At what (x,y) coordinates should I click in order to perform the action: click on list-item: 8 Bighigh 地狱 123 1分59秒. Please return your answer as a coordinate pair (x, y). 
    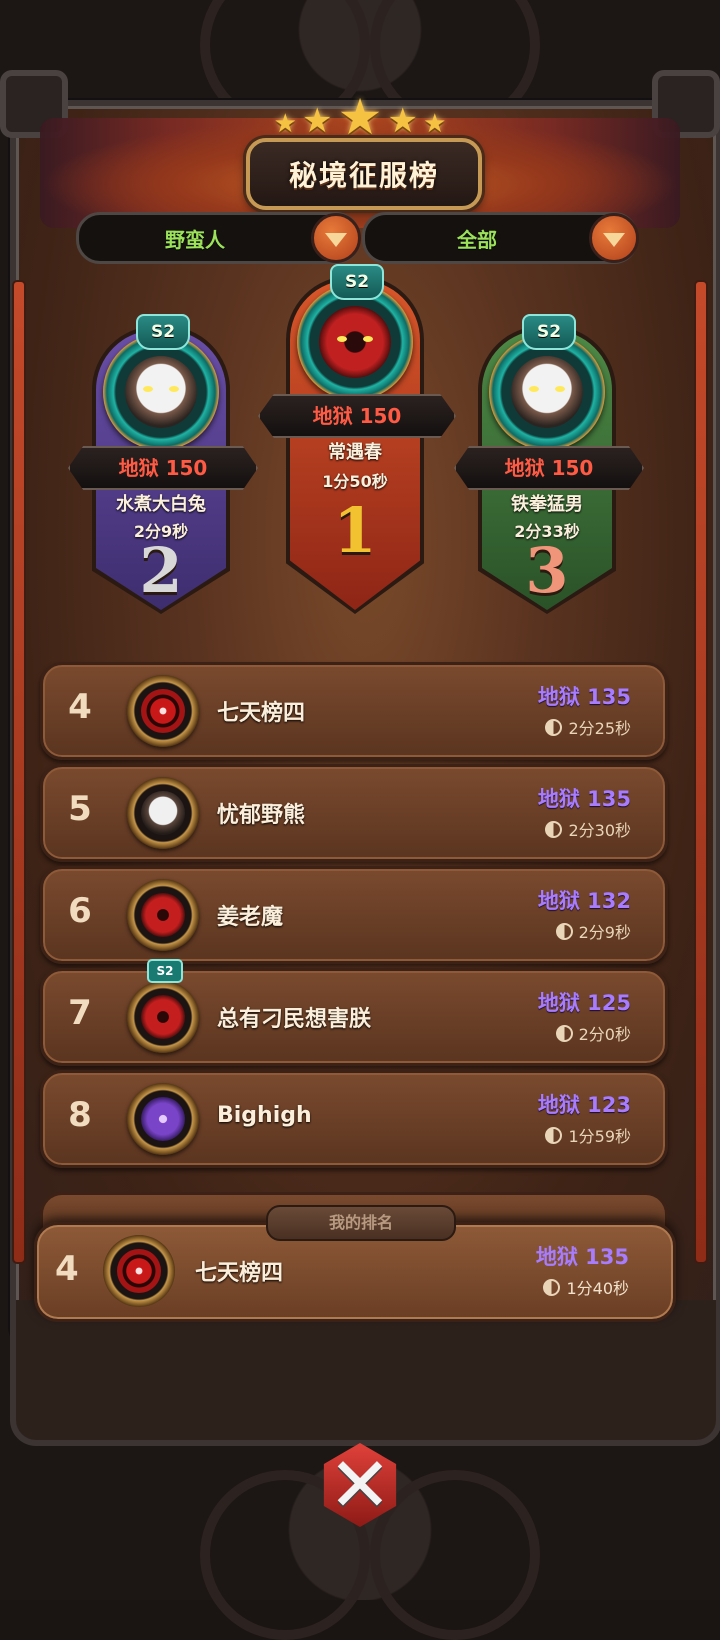
    Looking at the image, I should click on (354, 1119).